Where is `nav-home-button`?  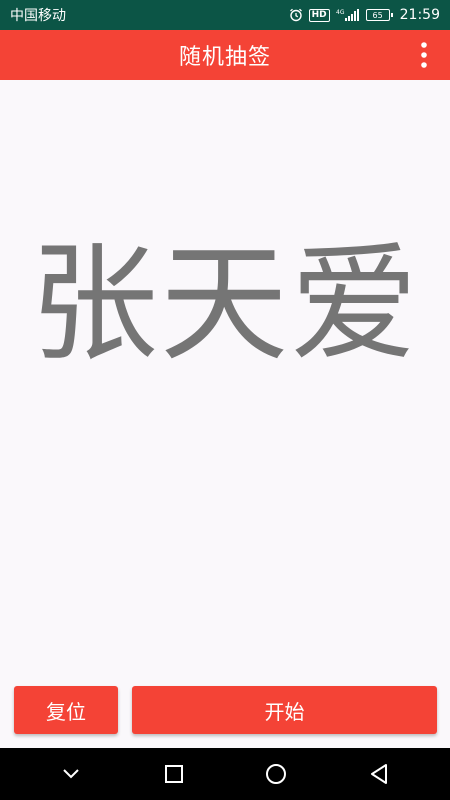 nav-home-button is located at coordinates (276, 774).